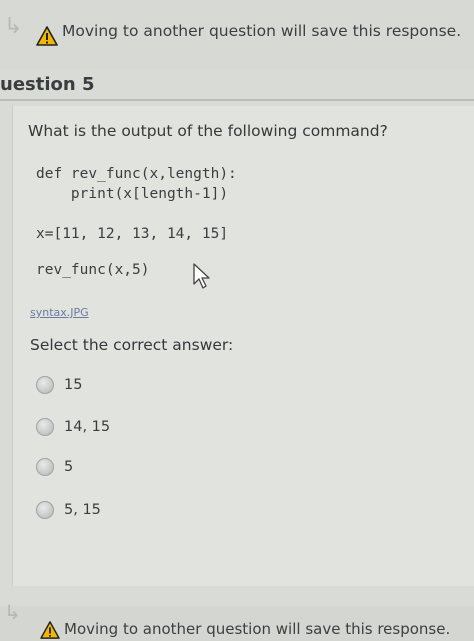  Describe the element at coordinates (87, 427) in the screenshot. I see `option-label: 14, 15` at that location.